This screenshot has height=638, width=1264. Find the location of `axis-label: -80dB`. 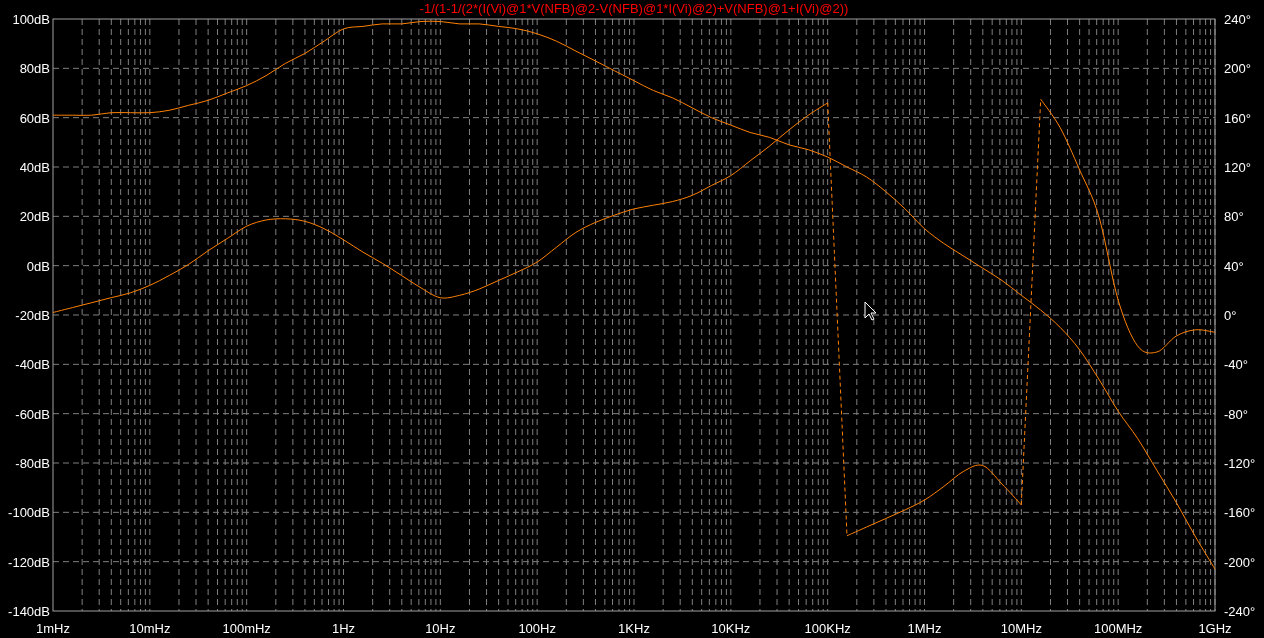

axis-label: -80dB is located at coordinates (32, 463).